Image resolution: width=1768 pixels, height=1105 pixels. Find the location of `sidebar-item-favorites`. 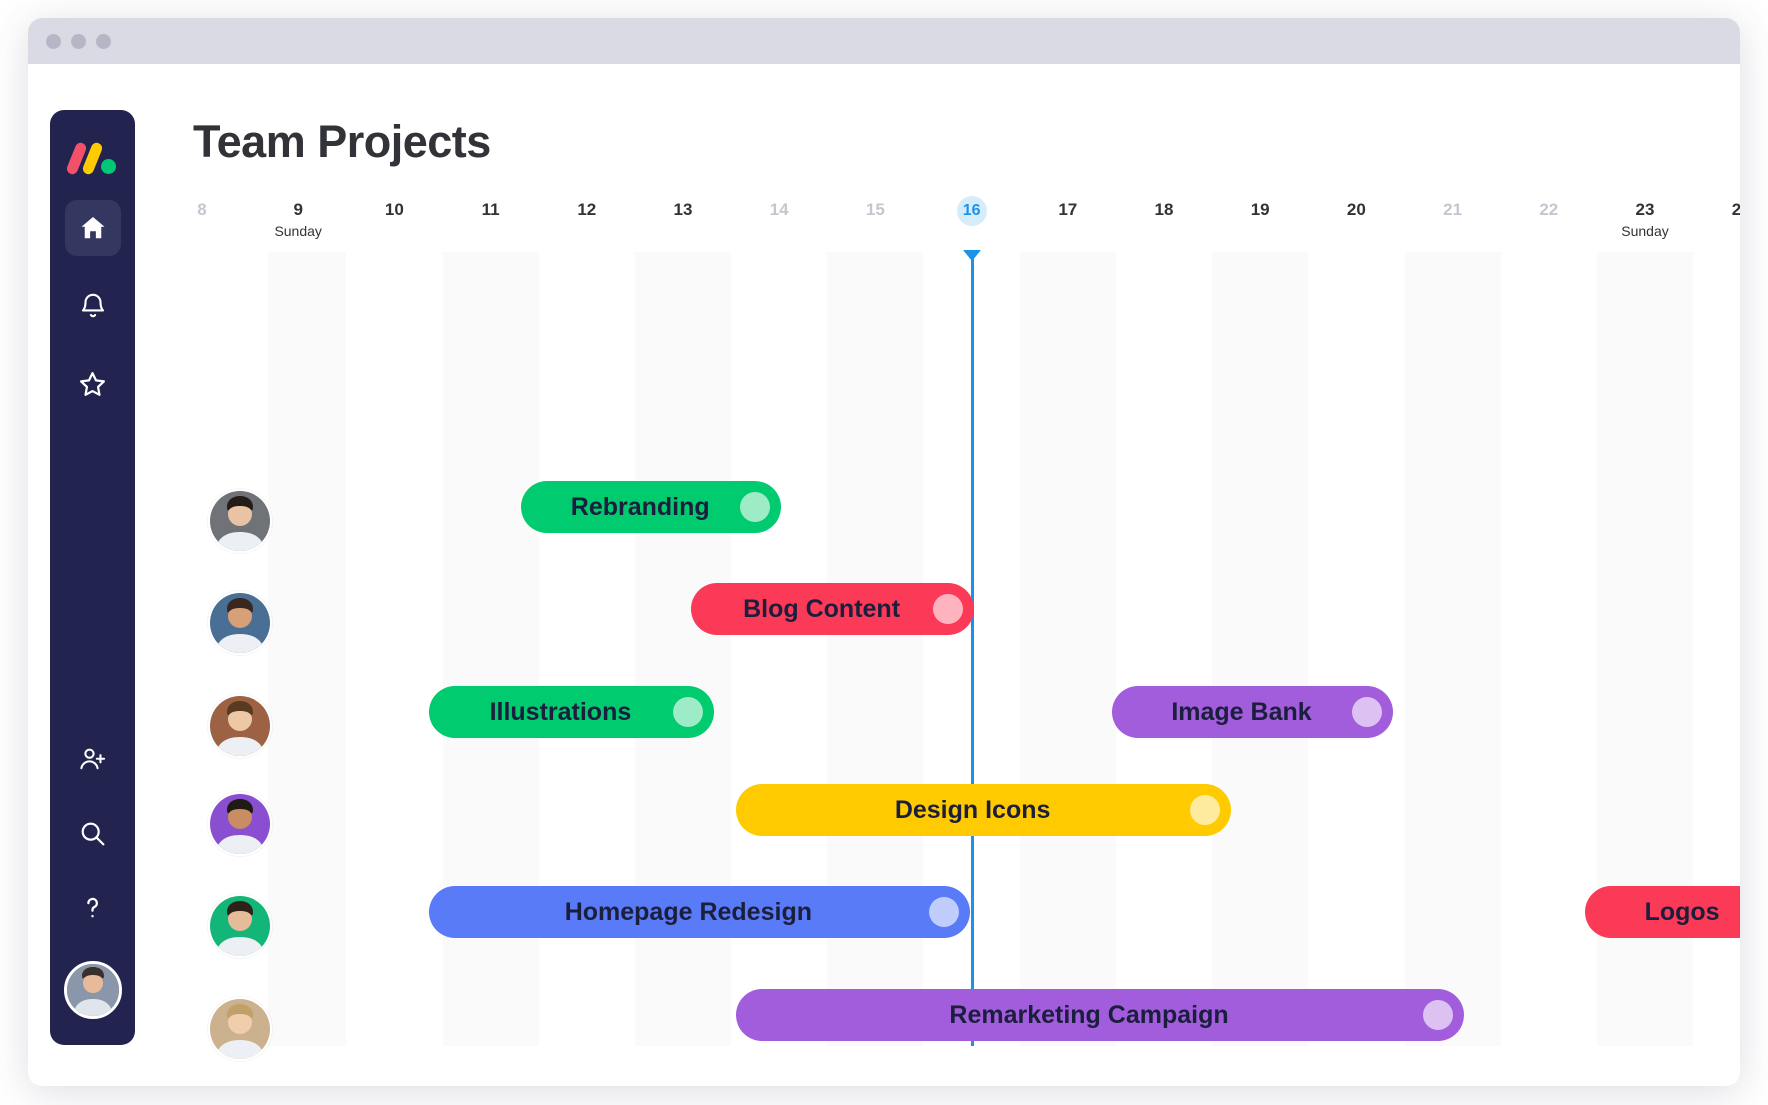

sidebar-item-favorites is located at coordinates (93, 384).